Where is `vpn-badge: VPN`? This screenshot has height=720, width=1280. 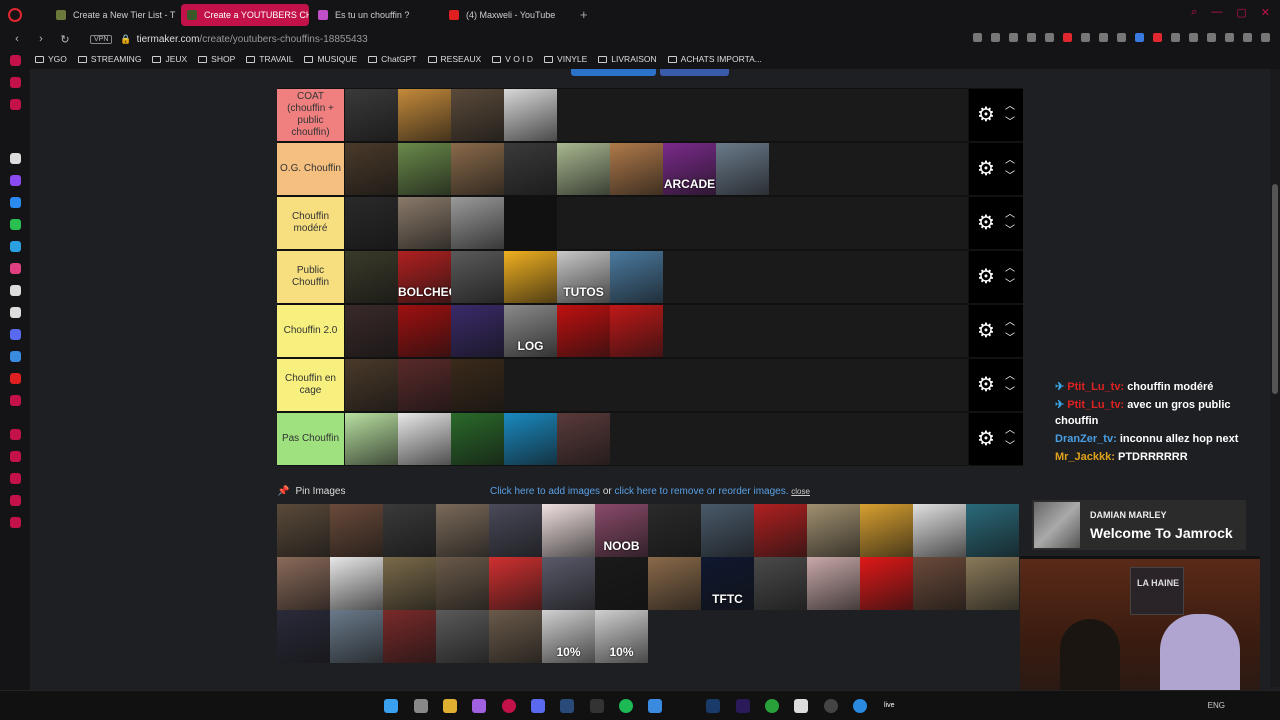
vpn-badge: VPN is located at coordinates (101, 39).